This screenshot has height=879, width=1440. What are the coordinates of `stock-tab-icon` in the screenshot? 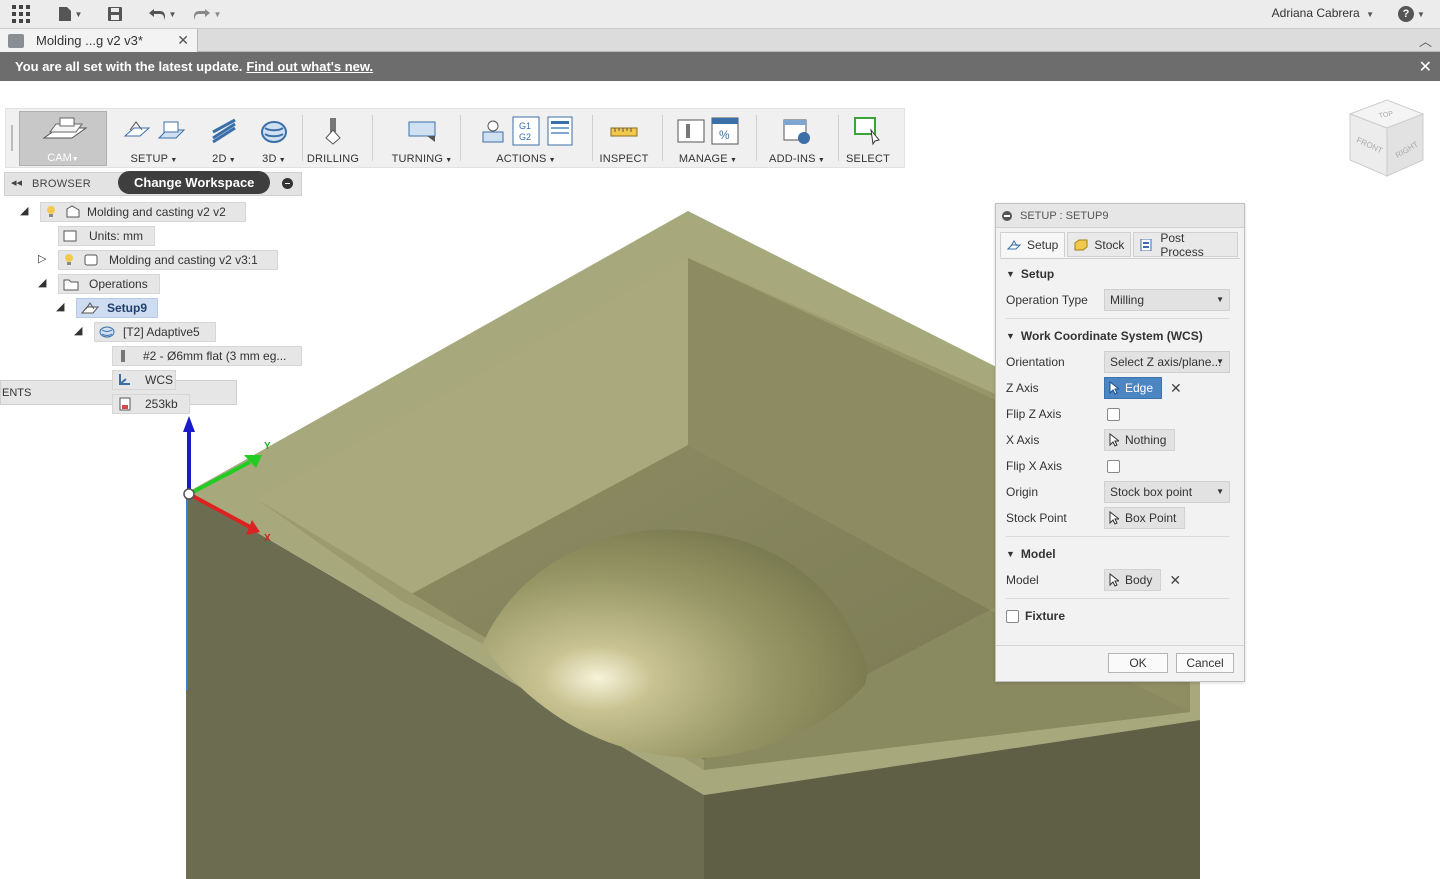 It's located at (1081, 244).